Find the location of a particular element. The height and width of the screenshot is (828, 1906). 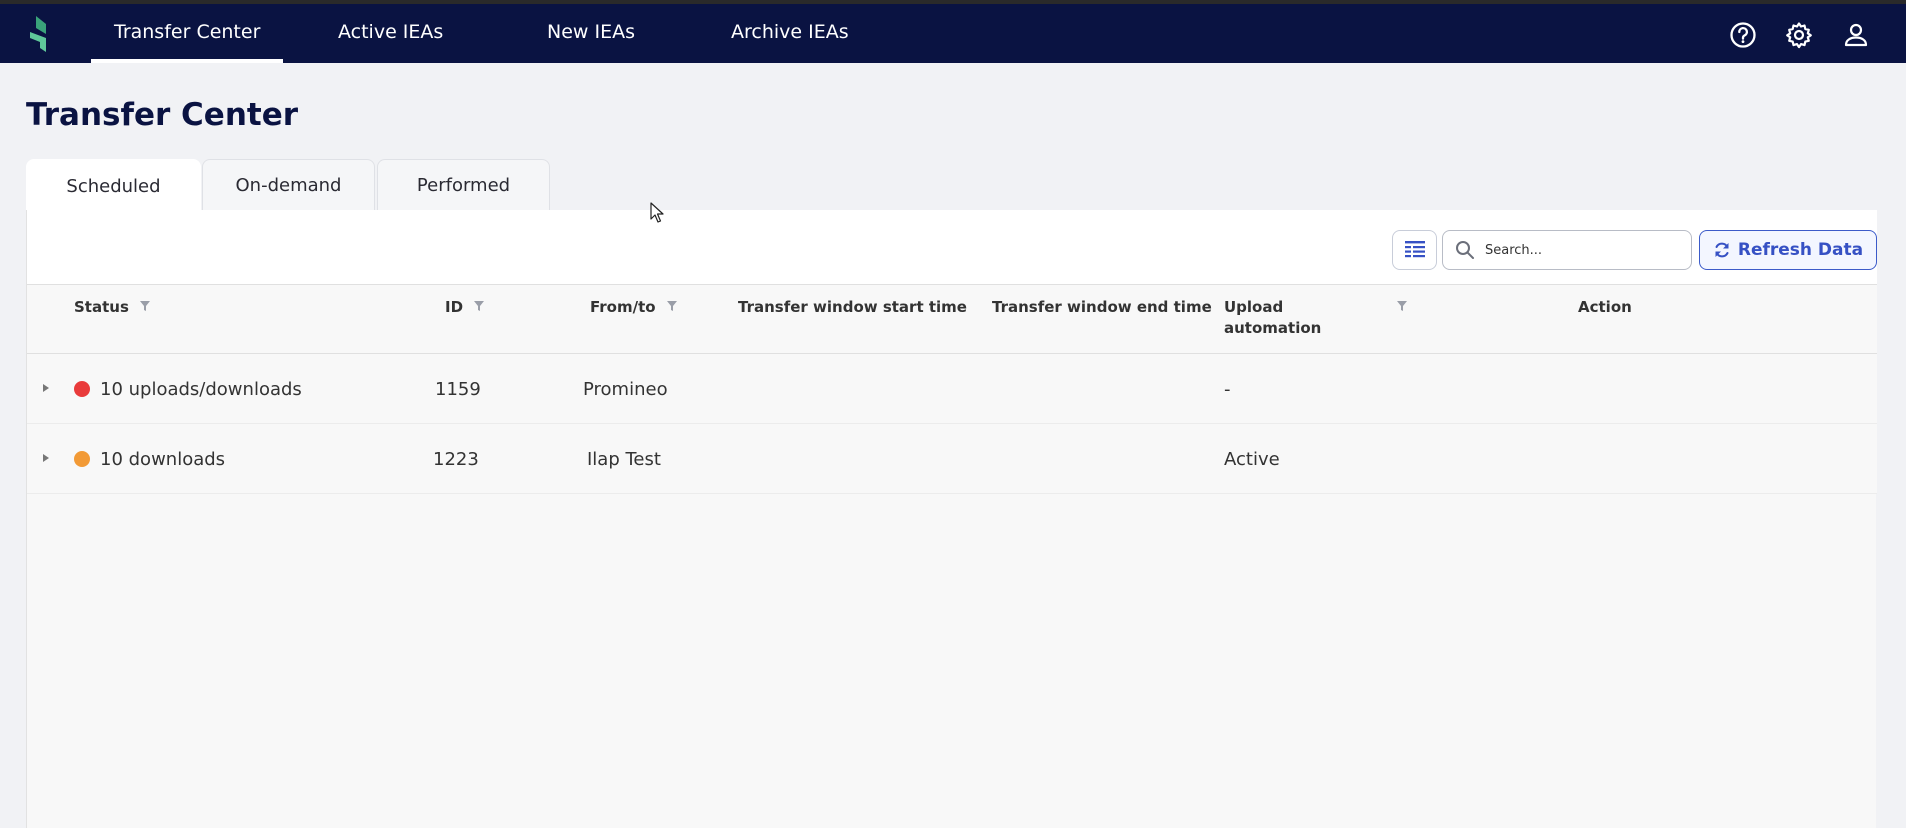

status-cell: 10 uploads/downloads is located at coordinates (188, 389).